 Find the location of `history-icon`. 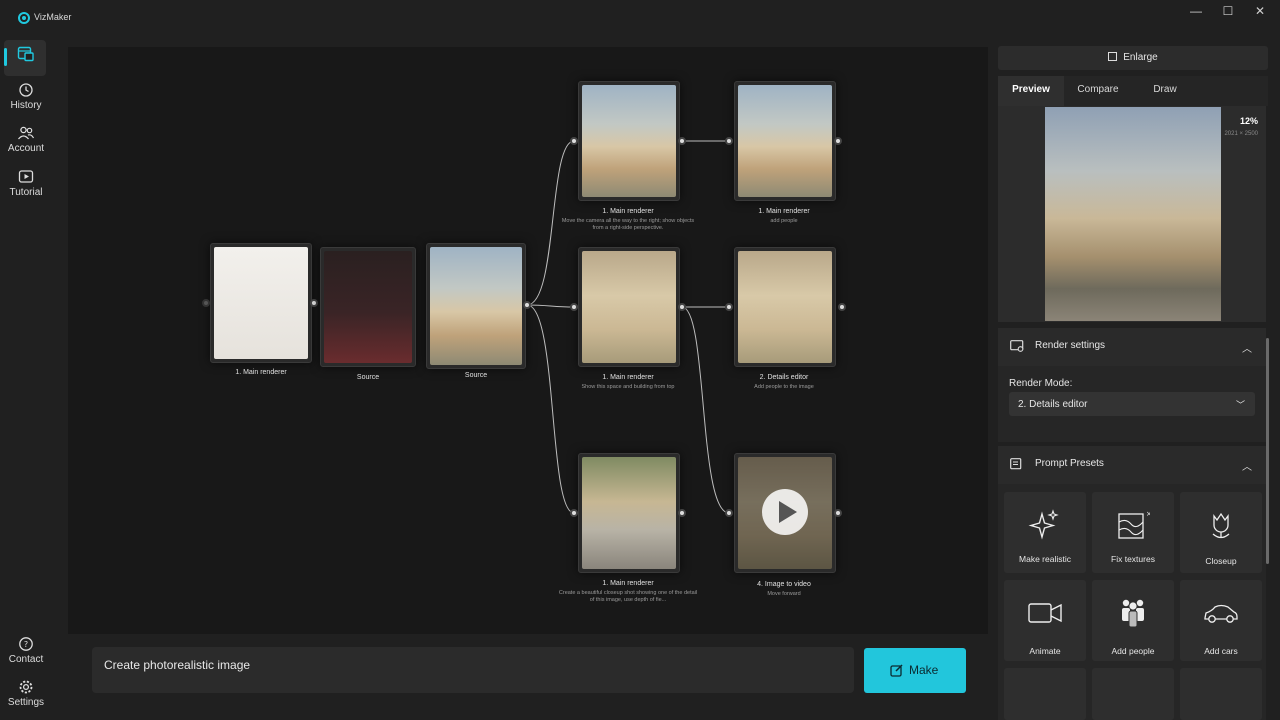

history-icon is located at coordinates (26, 90).